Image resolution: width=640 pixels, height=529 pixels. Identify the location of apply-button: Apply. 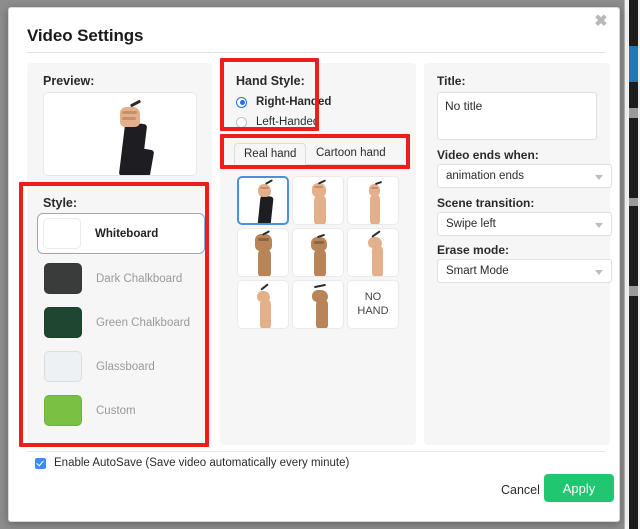
(579, 488).